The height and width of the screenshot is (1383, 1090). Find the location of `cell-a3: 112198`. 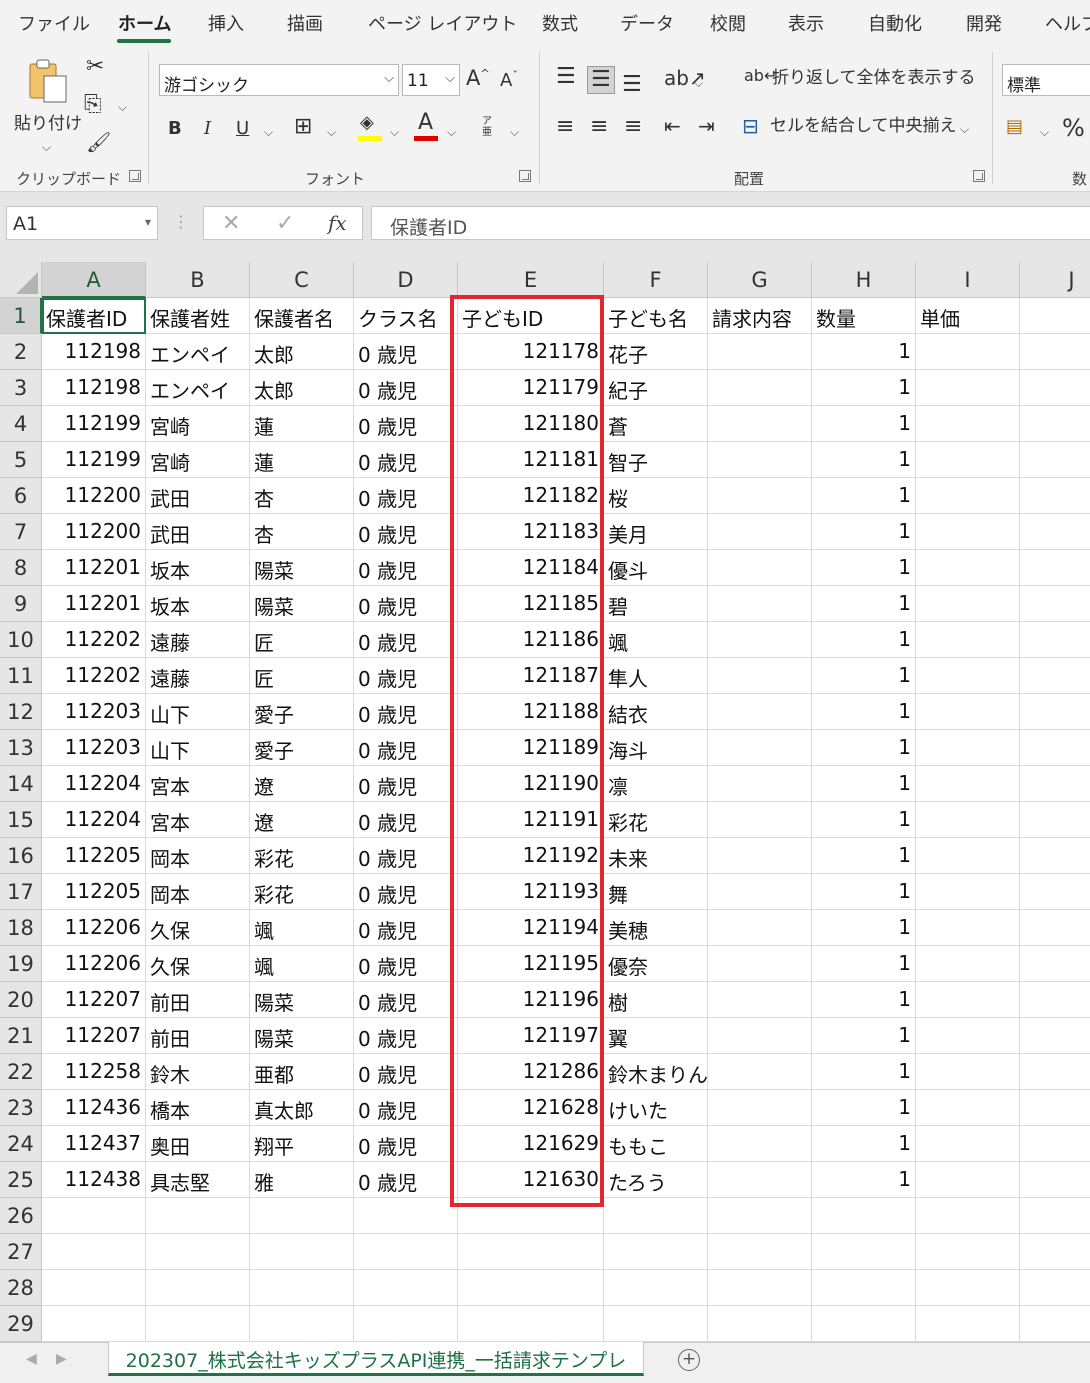

cell-a3: 112198 is located at coordinates (94, 388).